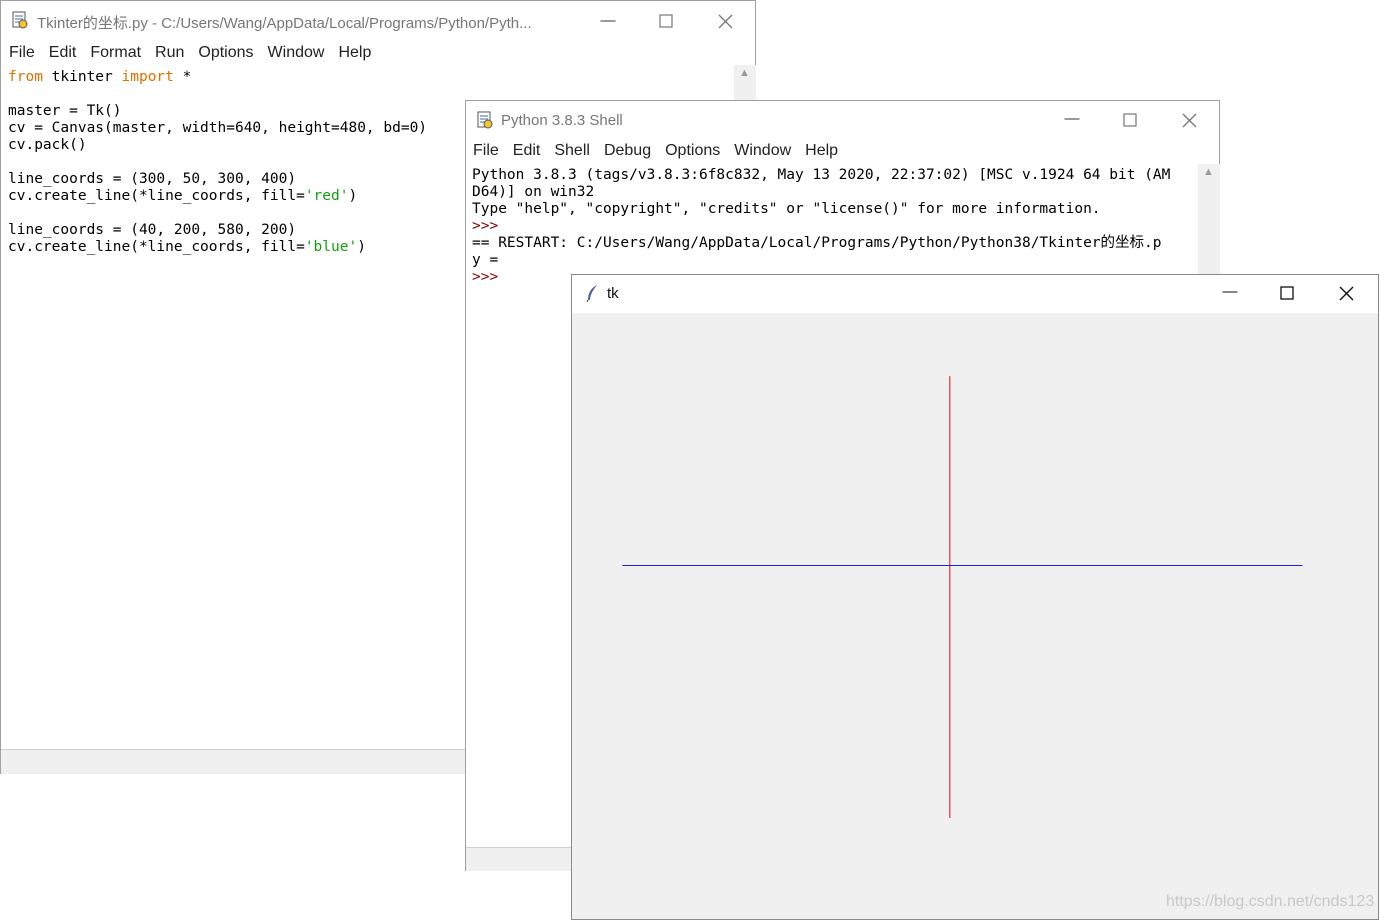 The width and height of the screenshot is (1381, 922). Describe the element at coordinates (975, 294) in the screenshot. I see `tk-titlebar: tk —` at that location.